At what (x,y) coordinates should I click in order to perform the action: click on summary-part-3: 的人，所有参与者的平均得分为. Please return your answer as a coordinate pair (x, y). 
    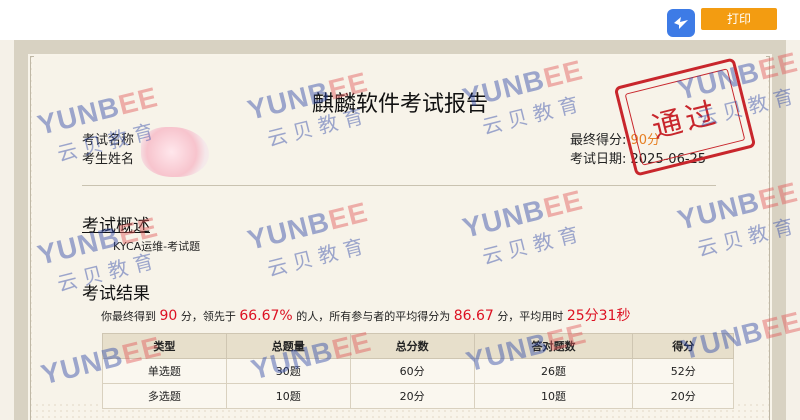
    Looking at the image, I should click on (373, 316).